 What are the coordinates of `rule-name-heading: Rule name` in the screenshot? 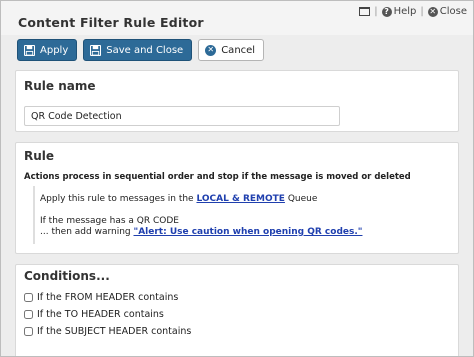 It's located at (60, 86).